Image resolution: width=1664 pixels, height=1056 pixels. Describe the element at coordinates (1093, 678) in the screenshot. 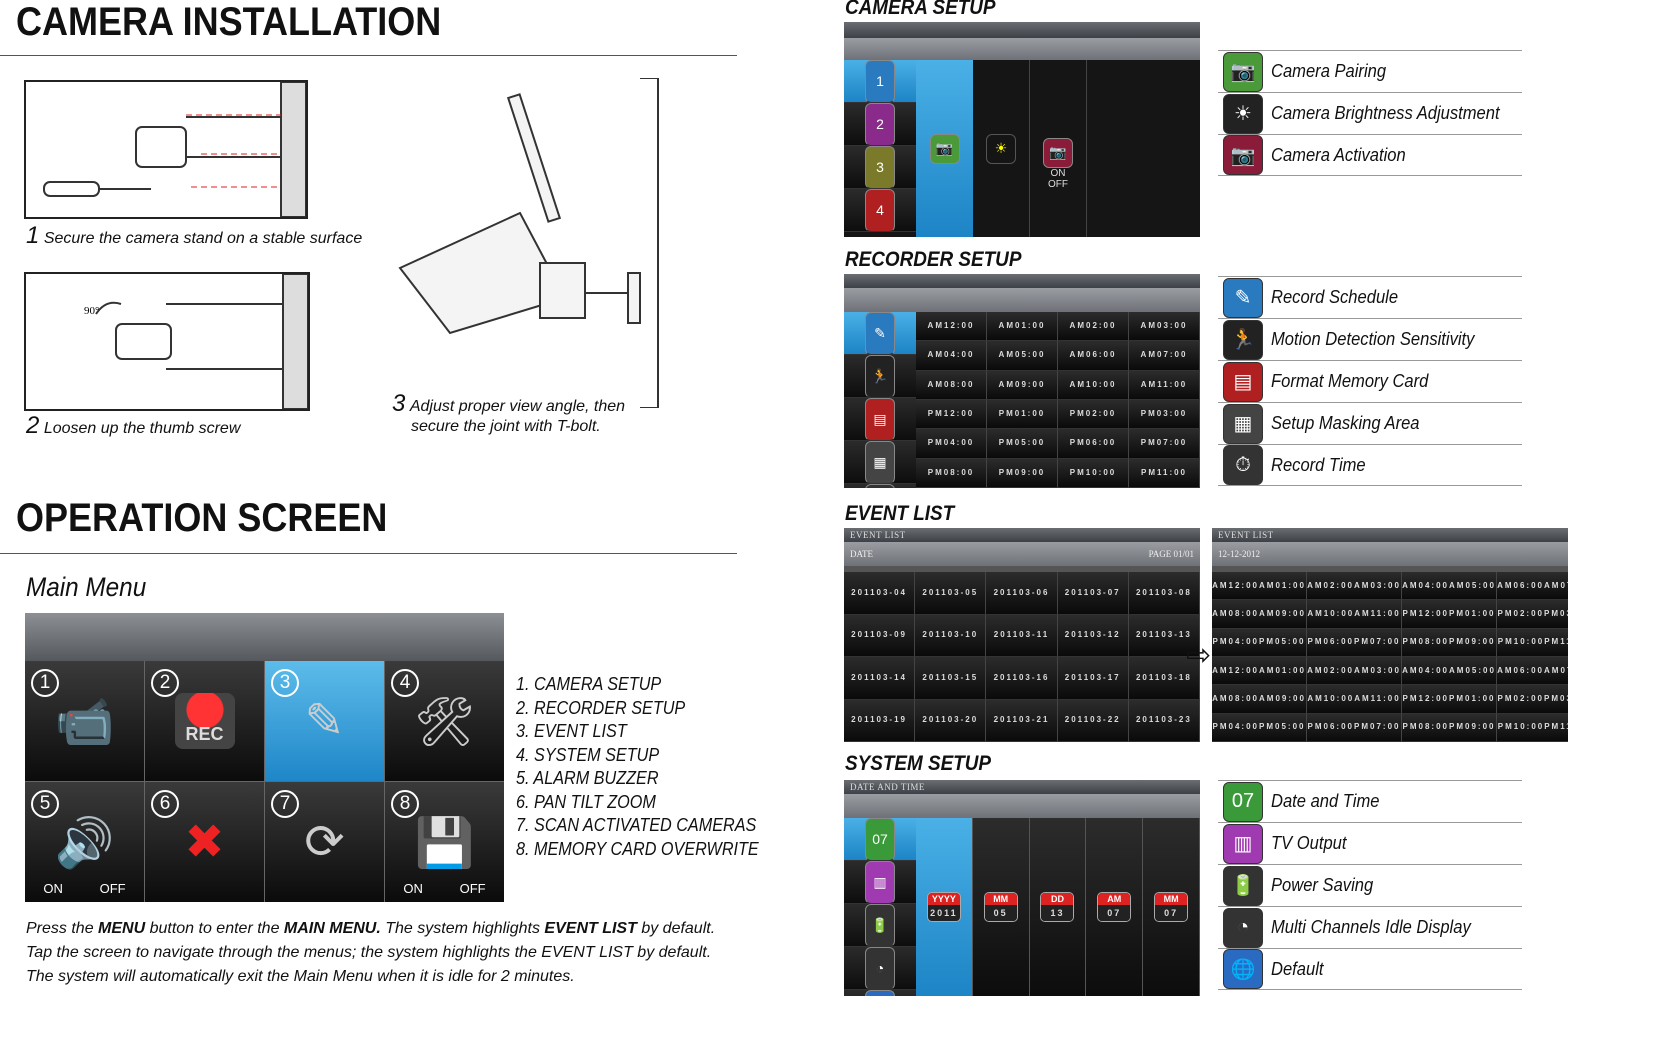

I see `event-date-folder: 2011 03-17` at that location.